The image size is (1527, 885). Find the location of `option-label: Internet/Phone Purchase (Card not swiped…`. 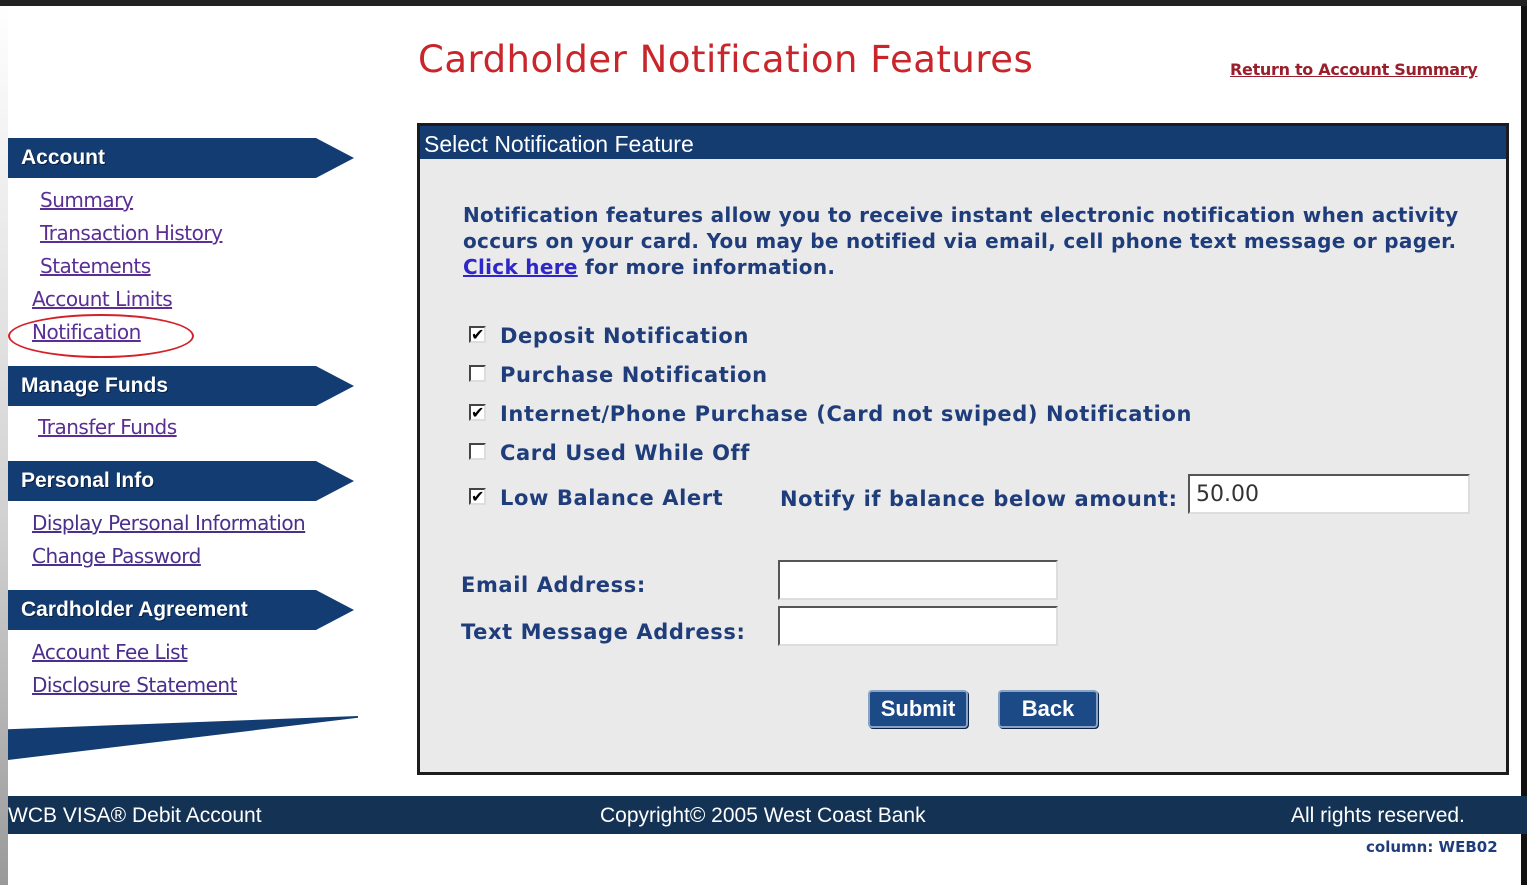

option-label: Internet/Phone Purchase (Card not swiped… is located at coordinates (846, 414).